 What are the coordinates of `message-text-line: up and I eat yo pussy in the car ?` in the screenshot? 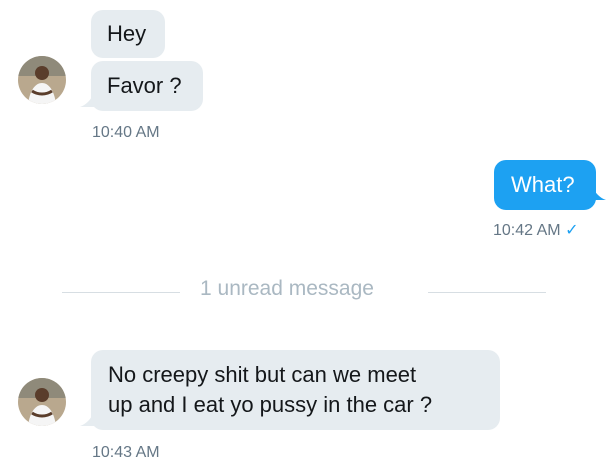 It's located at (270, 404).